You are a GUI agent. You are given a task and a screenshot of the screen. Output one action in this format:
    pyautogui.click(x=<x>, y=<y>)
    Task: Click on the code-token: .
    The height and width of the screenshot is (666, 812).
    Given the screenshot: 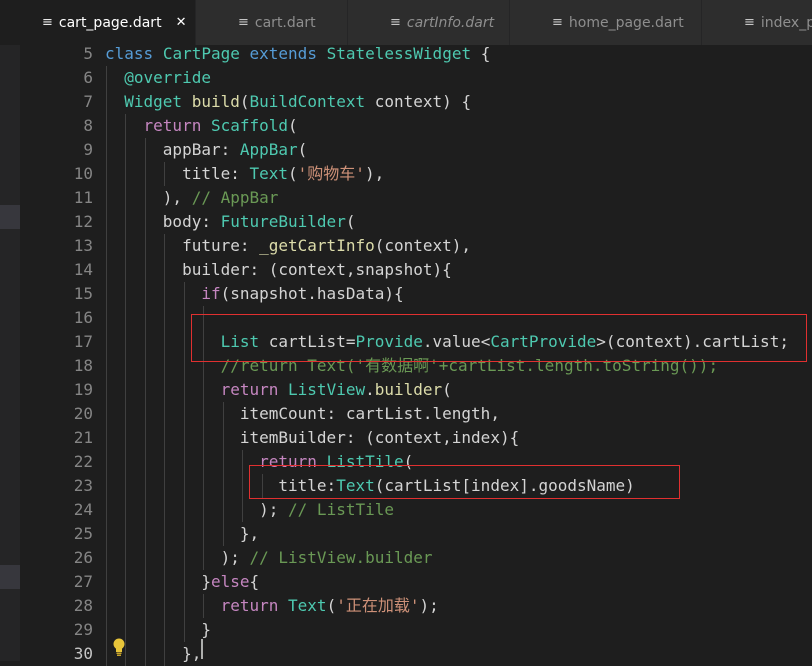 What is the action you would take?
    pyautogui.click(x=370, y=389)
    